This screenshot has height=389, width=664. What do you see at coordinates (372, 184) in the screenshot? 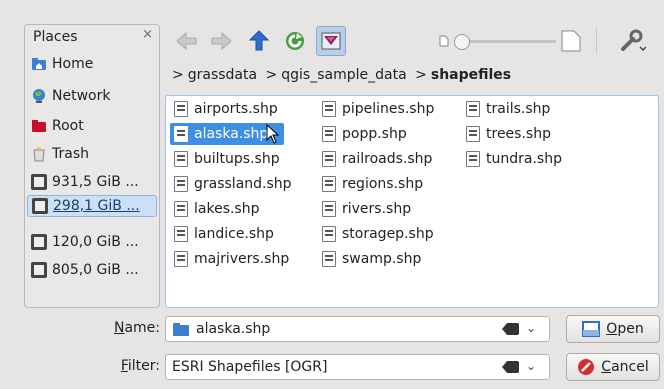
I see `file-item: regions.shp` at bounding box center [372, 184].